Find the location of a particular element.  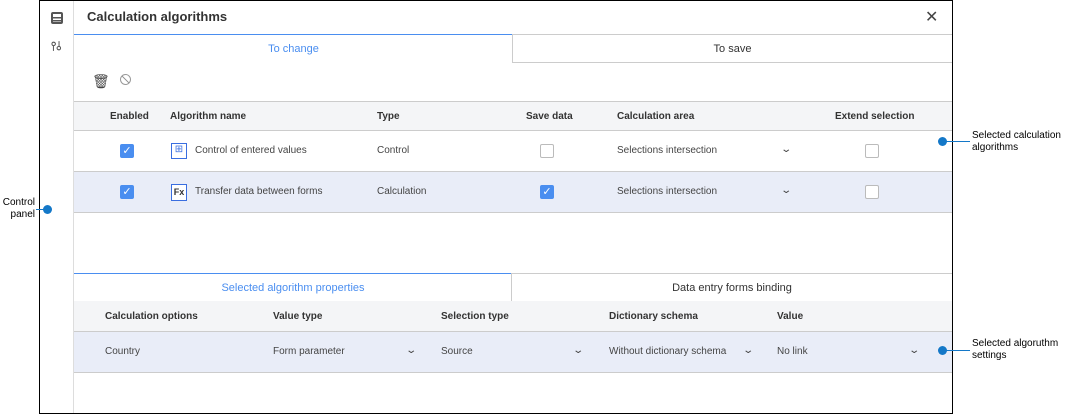

tab-to-change: To change is located at coordinates (293, 48).